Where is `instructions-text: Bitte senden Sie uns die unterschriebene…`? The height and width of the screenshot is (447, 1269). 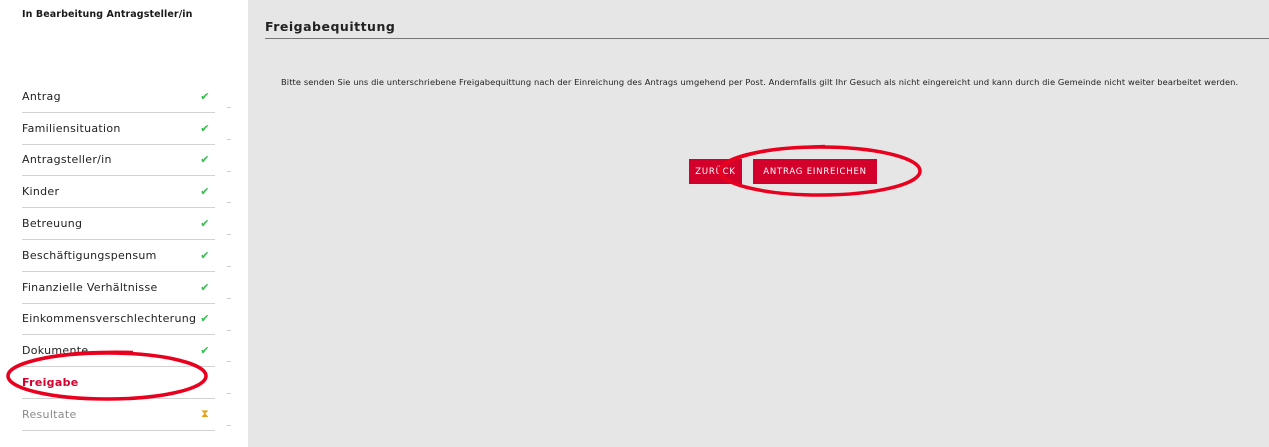 instructions-text: Bitte senden Sie uns die unterschriebene… is located at coordinates (760, 82).